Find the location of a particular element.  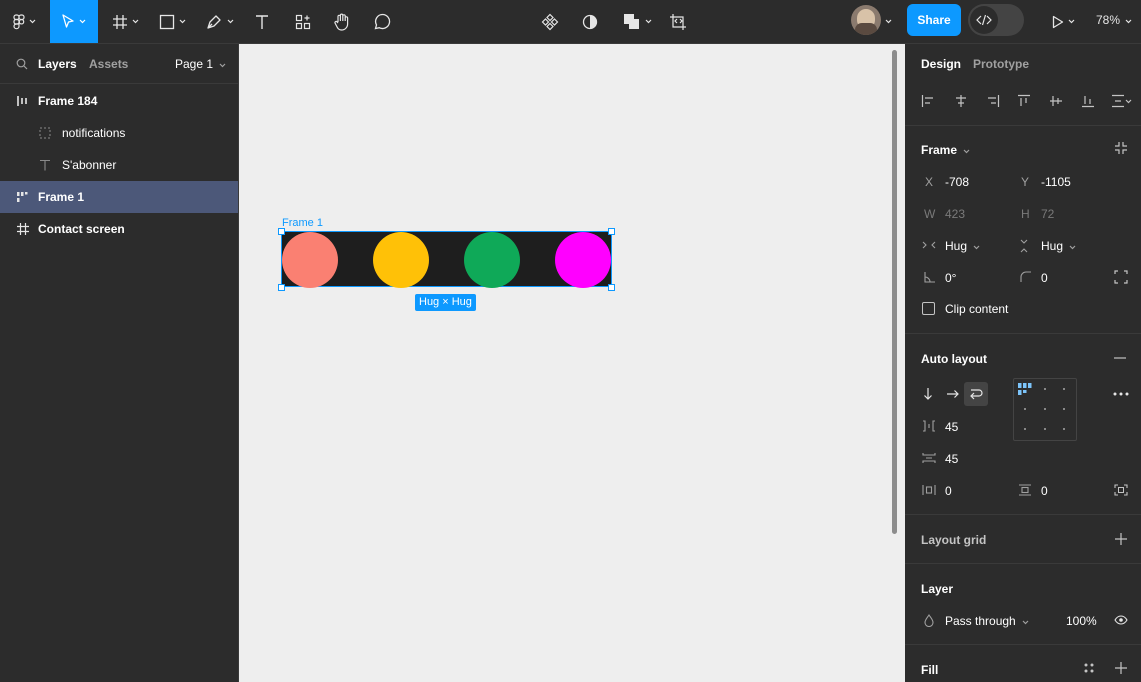

layer-notifications: notifications is located at coordinates (119, 133).